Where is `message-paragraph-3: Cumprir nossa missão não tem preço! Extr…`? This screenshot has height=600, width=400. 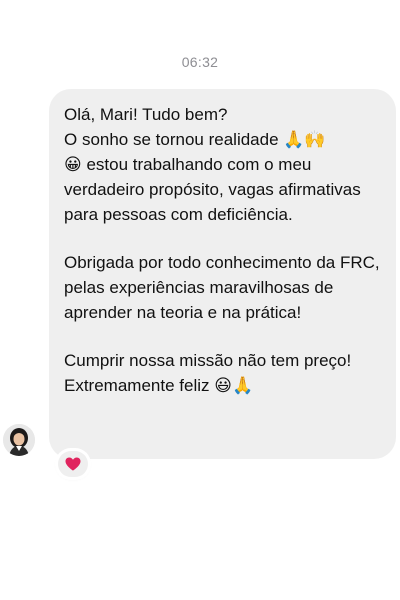
message-paragraph-3: Cumprir nossa missão não tem preço! Extr… is located at coordinates (208, 373).